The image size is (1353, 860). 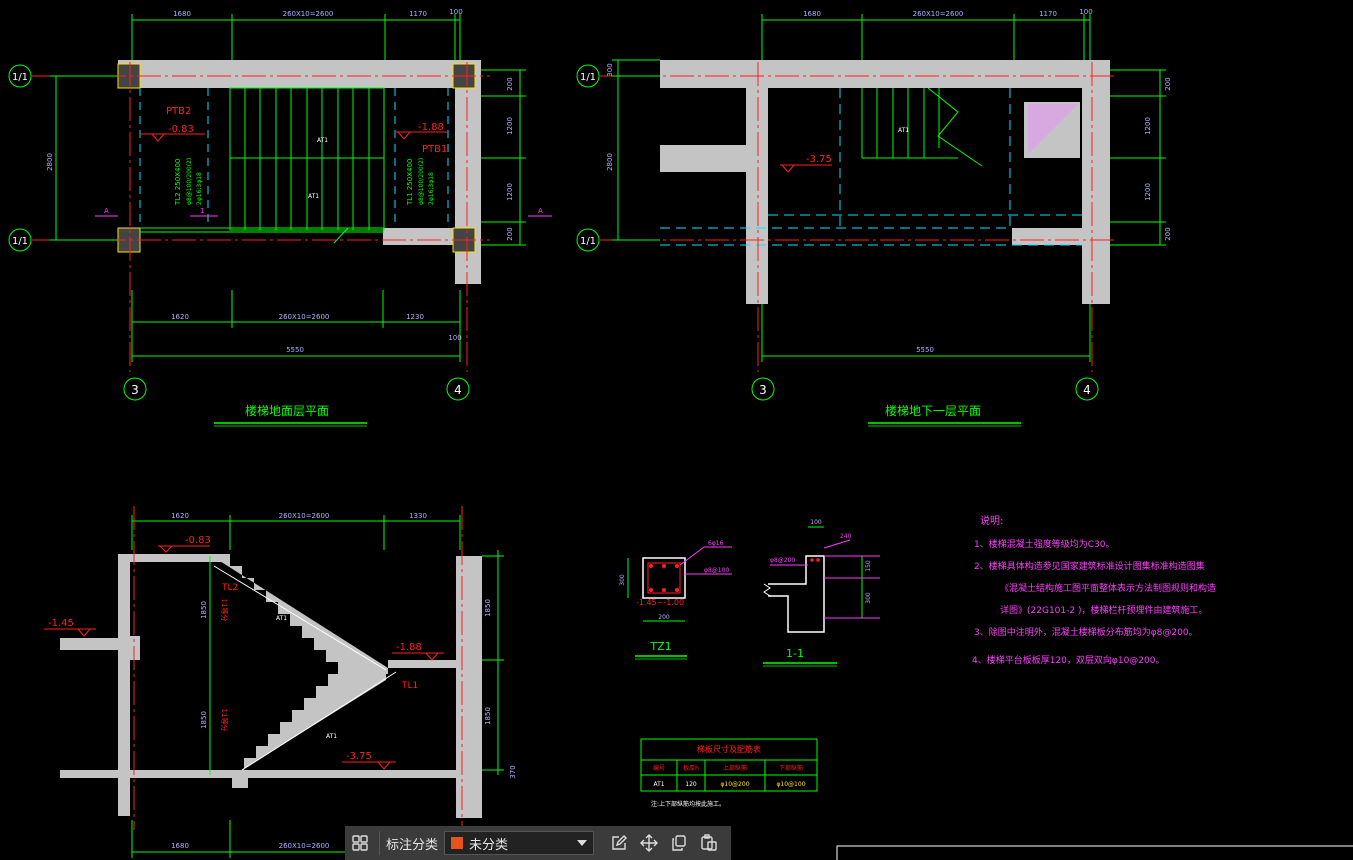 What do you see at coordinates (418, 14) in the screenshot?
I see `plan1-dim-top-3: 1170` at bounding box center [418, 14].